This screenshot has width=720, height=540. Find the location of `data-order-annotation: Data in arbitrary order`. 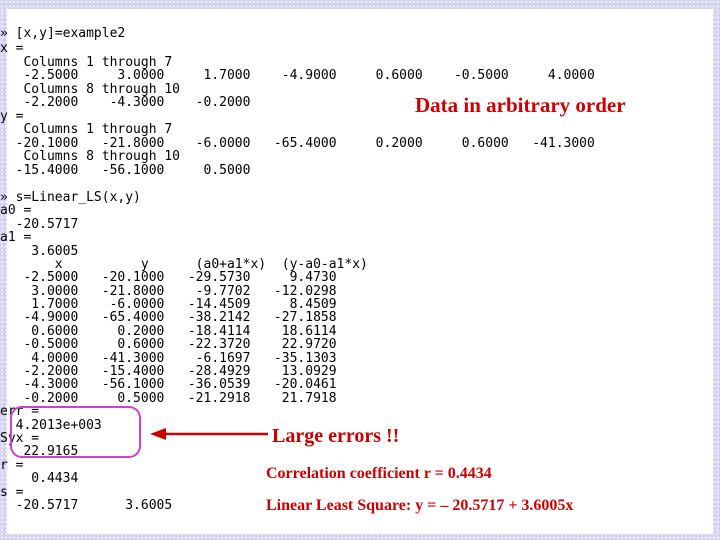

data-order-annotation: Data in arbitrary order is located at coordinates (520, 105).